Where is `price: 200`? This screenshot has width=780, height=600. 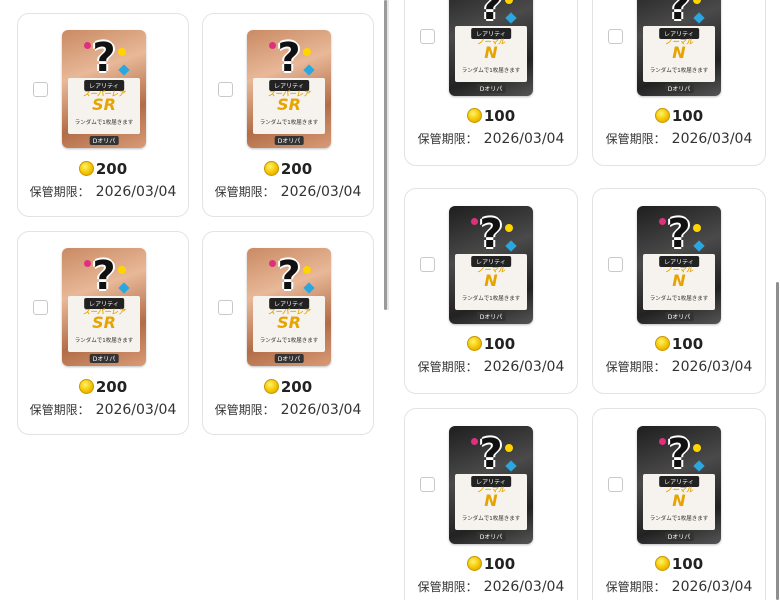
price: 200 is located at coordinates (103, 387).